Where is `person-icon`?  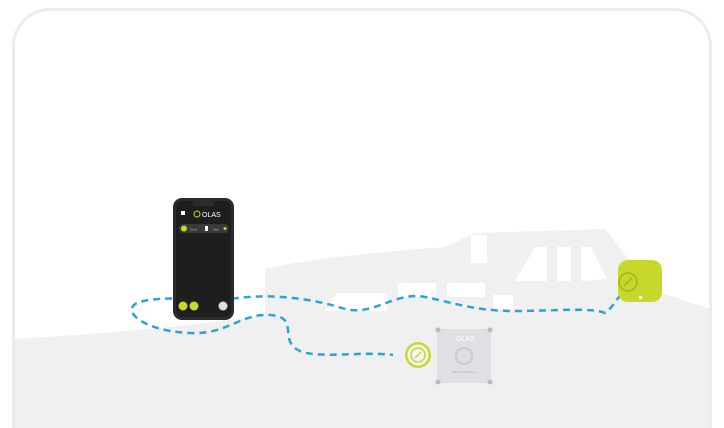 person-icon is located at coordinates (206, 228).